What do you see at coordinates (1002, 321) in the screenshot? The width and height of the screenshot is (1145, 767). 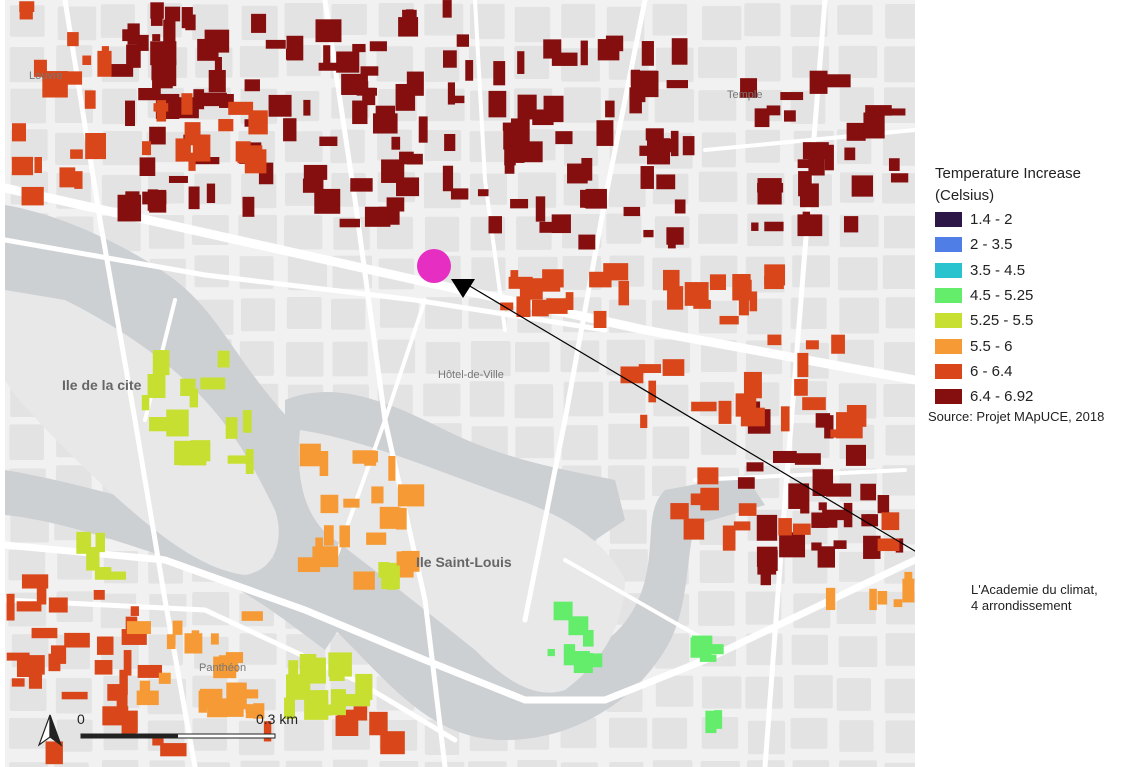 I see `legend-label: 5.25 - 5.5` at bounding box center [1002, 321].